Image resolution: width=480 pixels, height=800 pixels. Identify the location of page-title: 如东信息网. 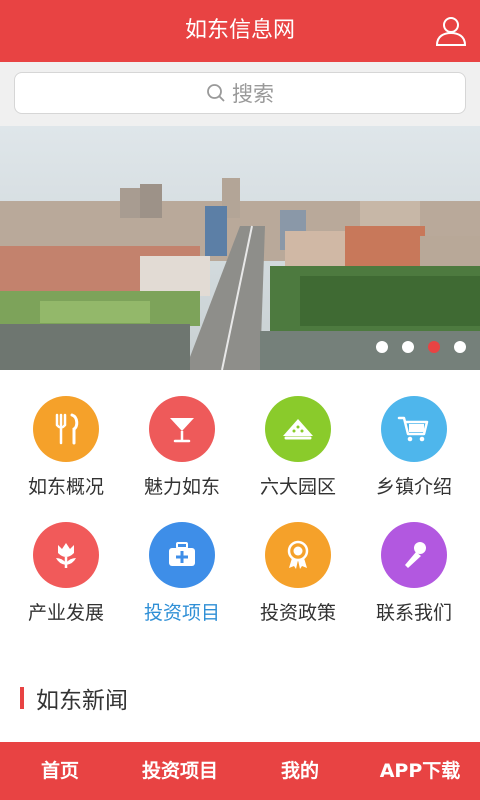
(239, 30).